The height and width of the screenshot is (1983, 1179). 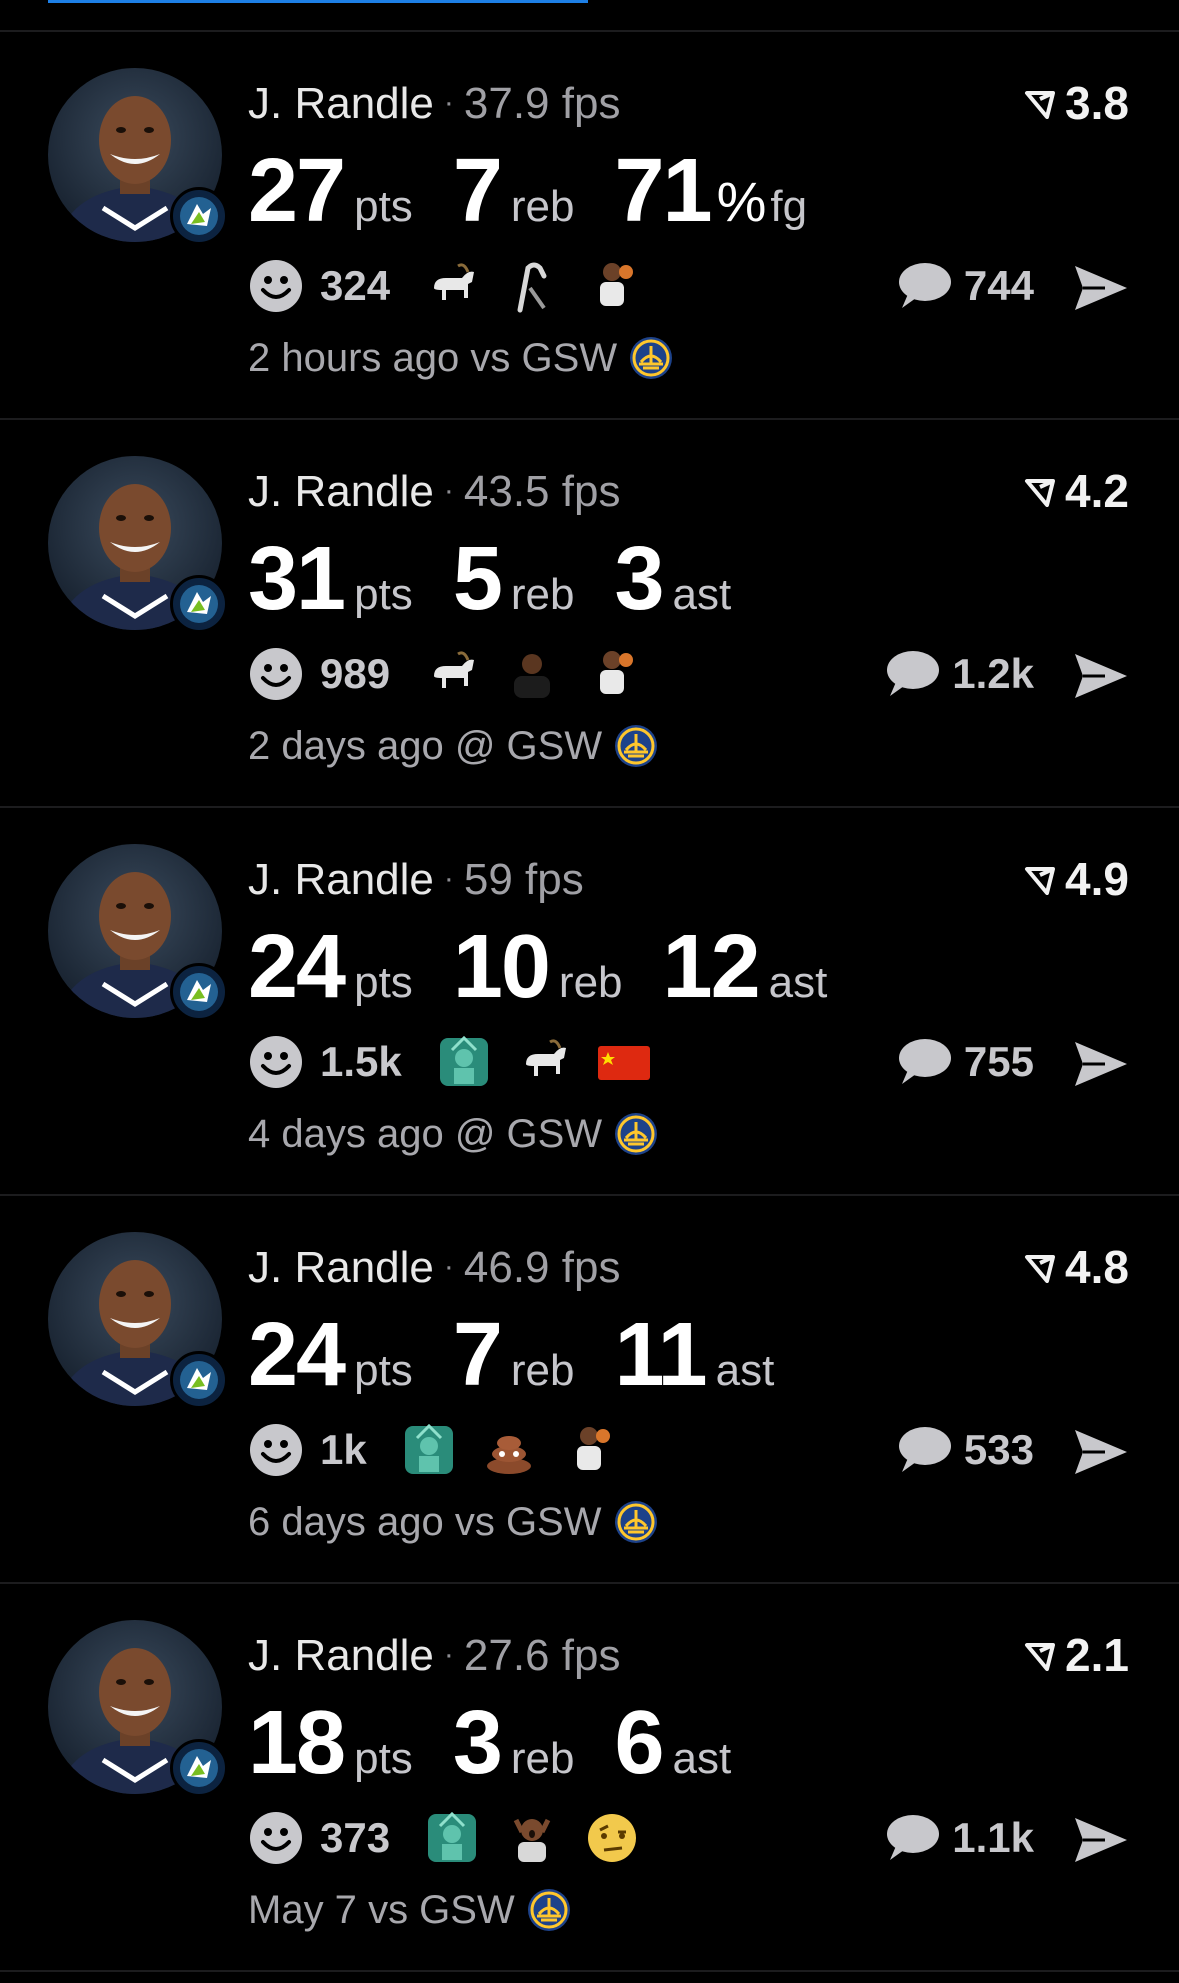 What do you see at coordinates (557, 967) in the screenshot?
I see `stat-line: 24 pts 10 reb 12 ast` at bounding box center [557, 967].